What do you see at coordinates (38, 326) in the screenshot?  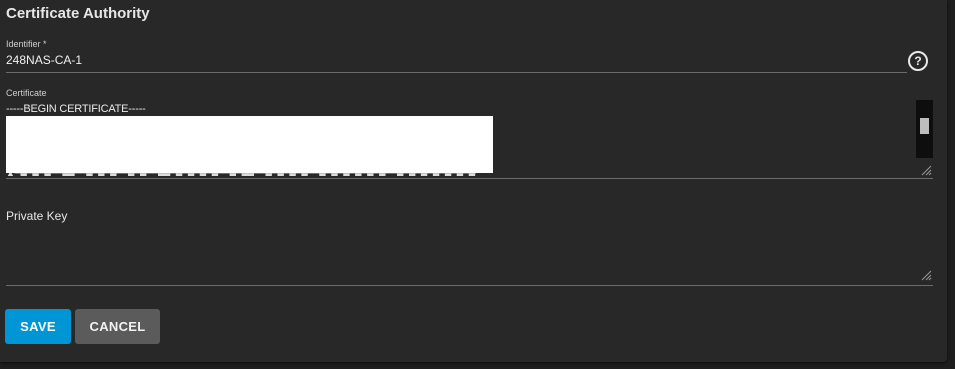 I see `save-button: SAVE` at bounding box center [38, 326].